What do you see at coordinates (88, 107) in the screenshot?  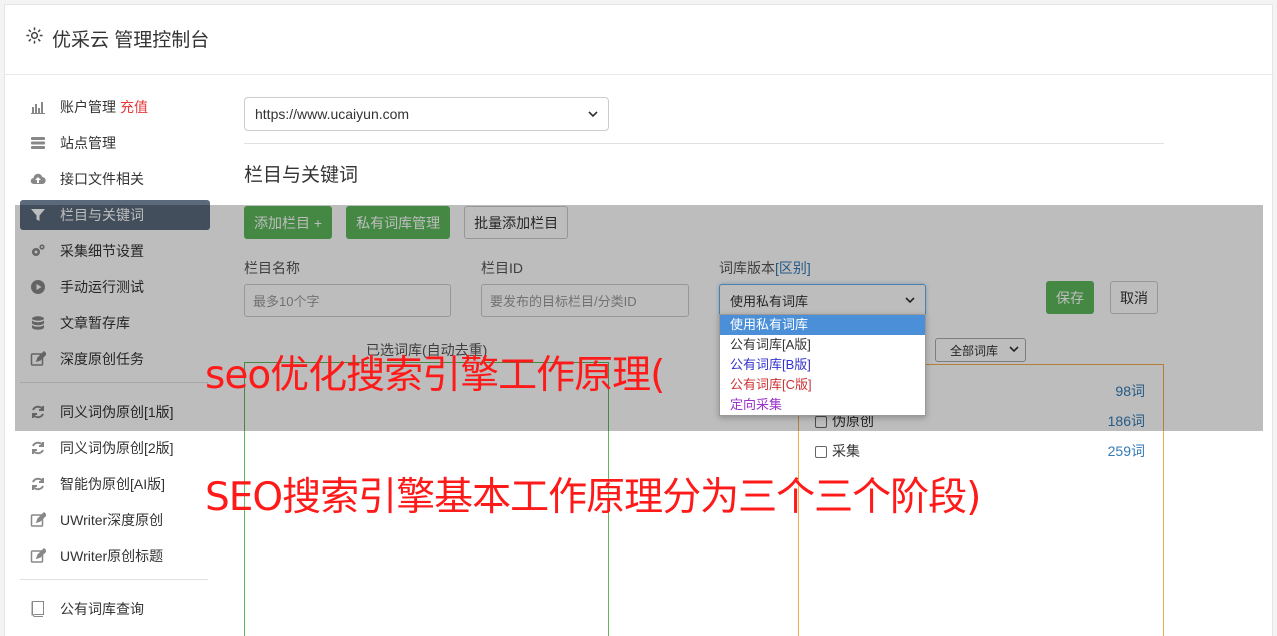 I see `sidebar-item-label: 账户管理` at bounding box center [88, 107].